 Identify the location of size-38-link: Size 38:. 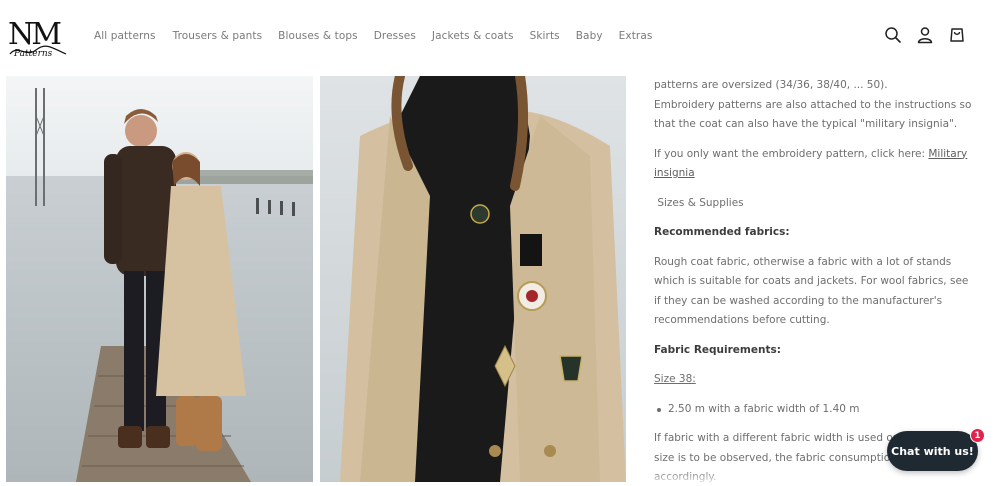
(675, 379).